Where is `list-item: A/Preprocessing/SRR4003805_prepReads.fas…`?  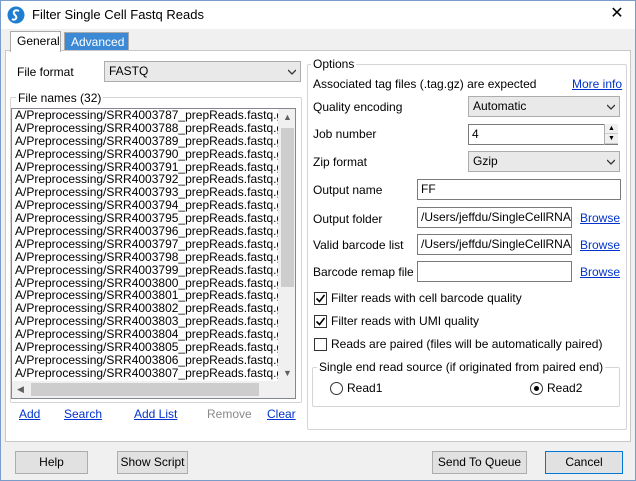 list-item: A/Preprocessing/SRR4003805_prepReads.fas… is located at coordinates (153, 347).